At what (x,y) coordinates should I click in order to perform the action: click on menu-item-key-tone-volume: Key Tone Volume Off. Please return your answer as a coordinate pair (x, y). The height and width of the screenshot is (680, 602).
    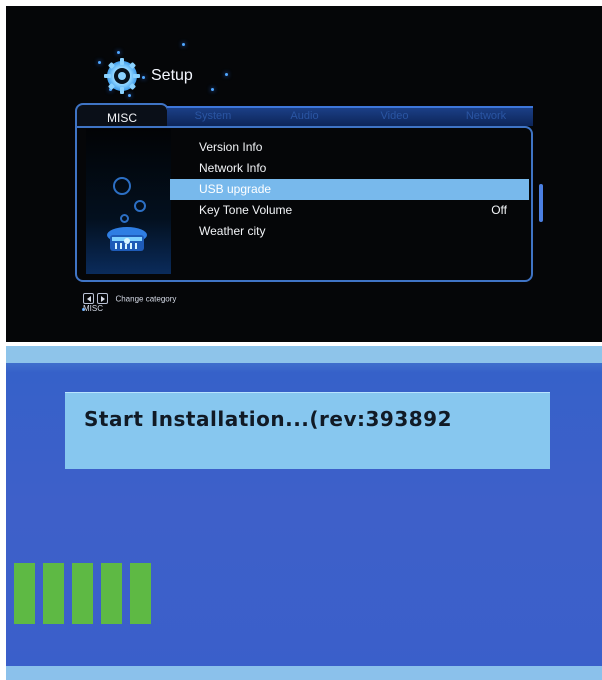
    Looking at the image, I should click on (349, 210).